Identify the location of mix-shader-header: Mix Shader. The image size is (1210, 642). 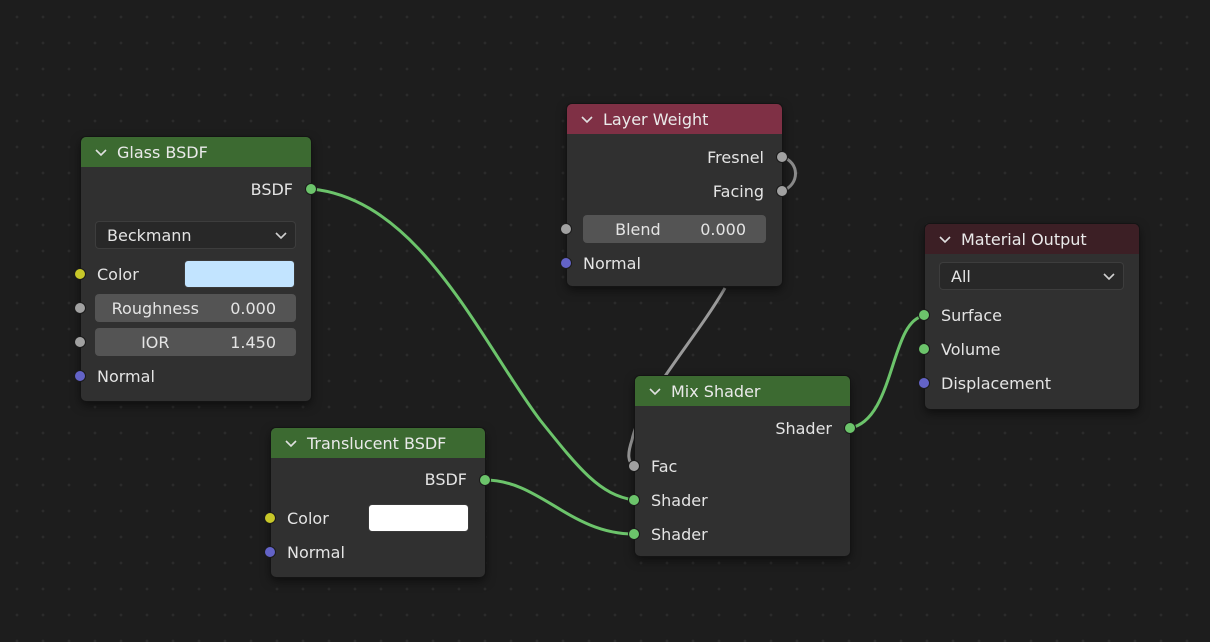
(742, 391).